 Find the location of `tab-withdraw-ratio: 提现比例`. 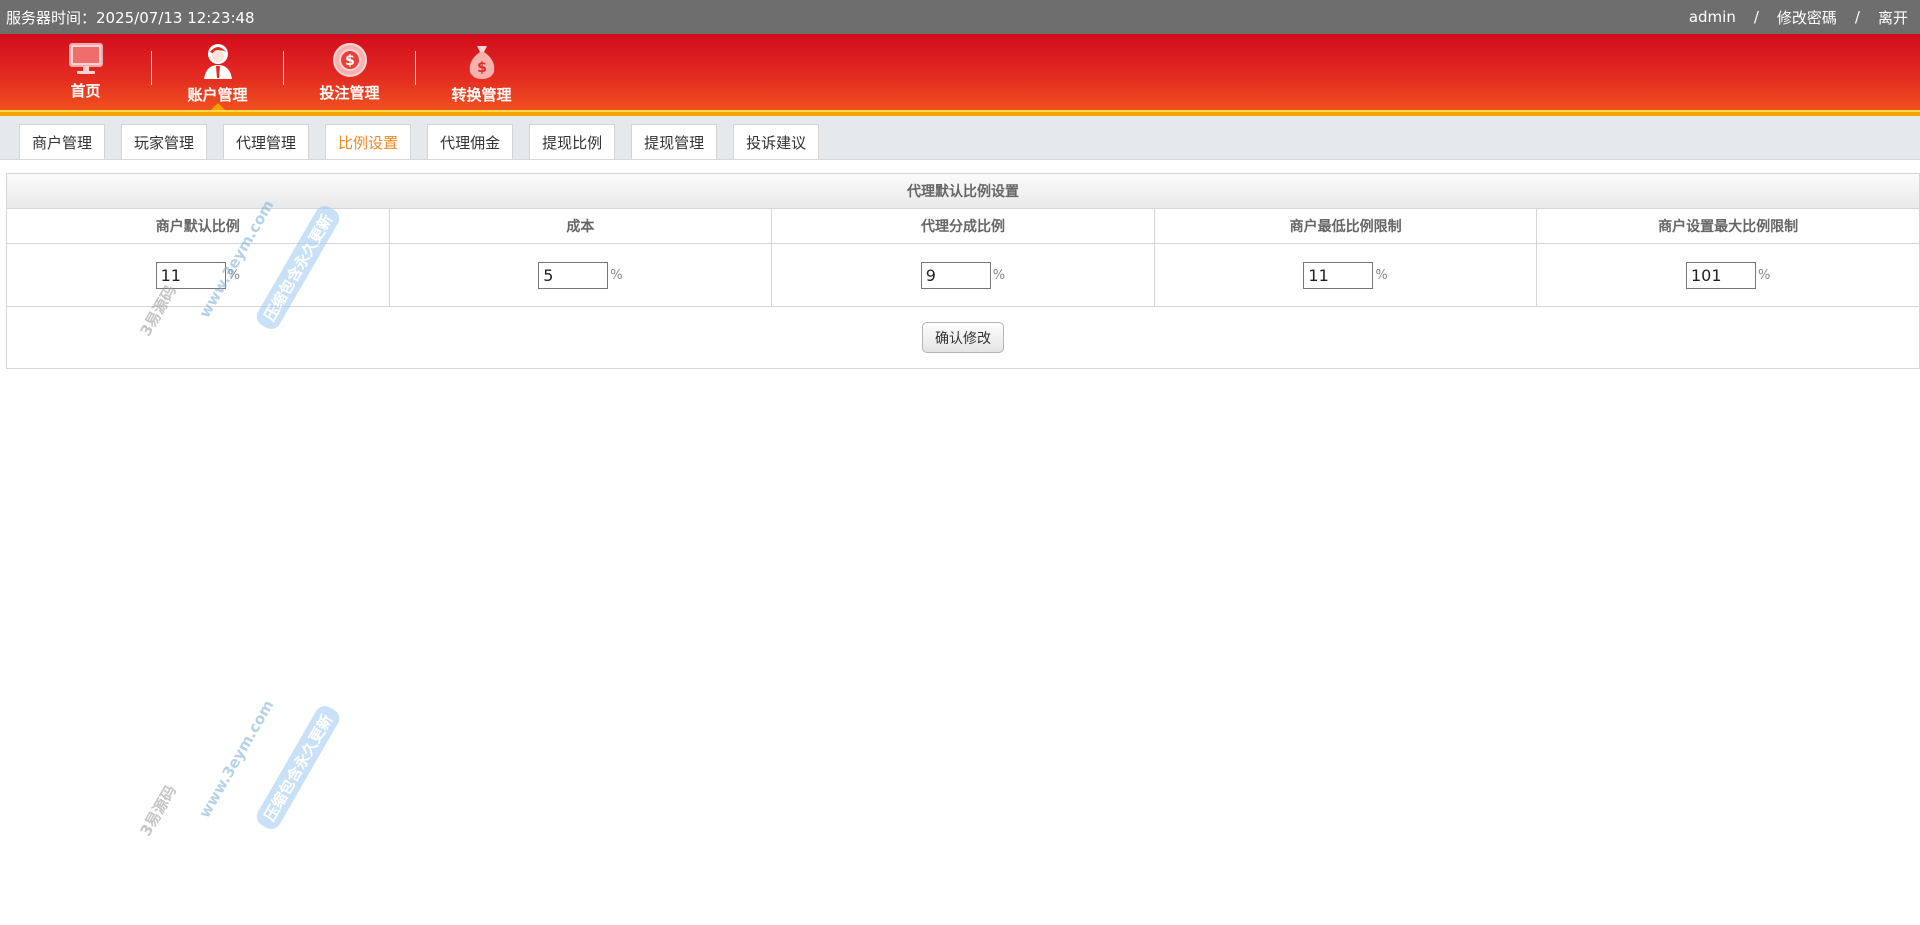

tab-withdraw-ratio: 提现比例 is located at coordinates (572, 141).